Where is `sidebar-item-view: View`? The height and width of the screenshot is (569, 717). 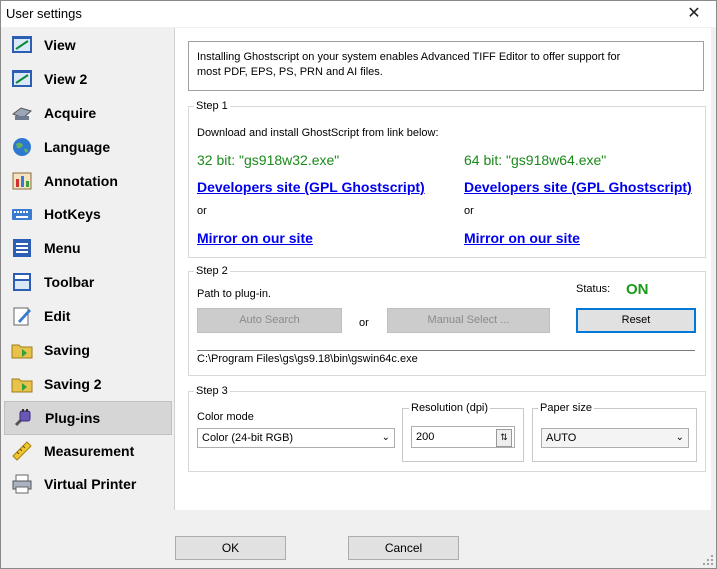
sidebar-item-view: View is located at coordinates (87, 45).